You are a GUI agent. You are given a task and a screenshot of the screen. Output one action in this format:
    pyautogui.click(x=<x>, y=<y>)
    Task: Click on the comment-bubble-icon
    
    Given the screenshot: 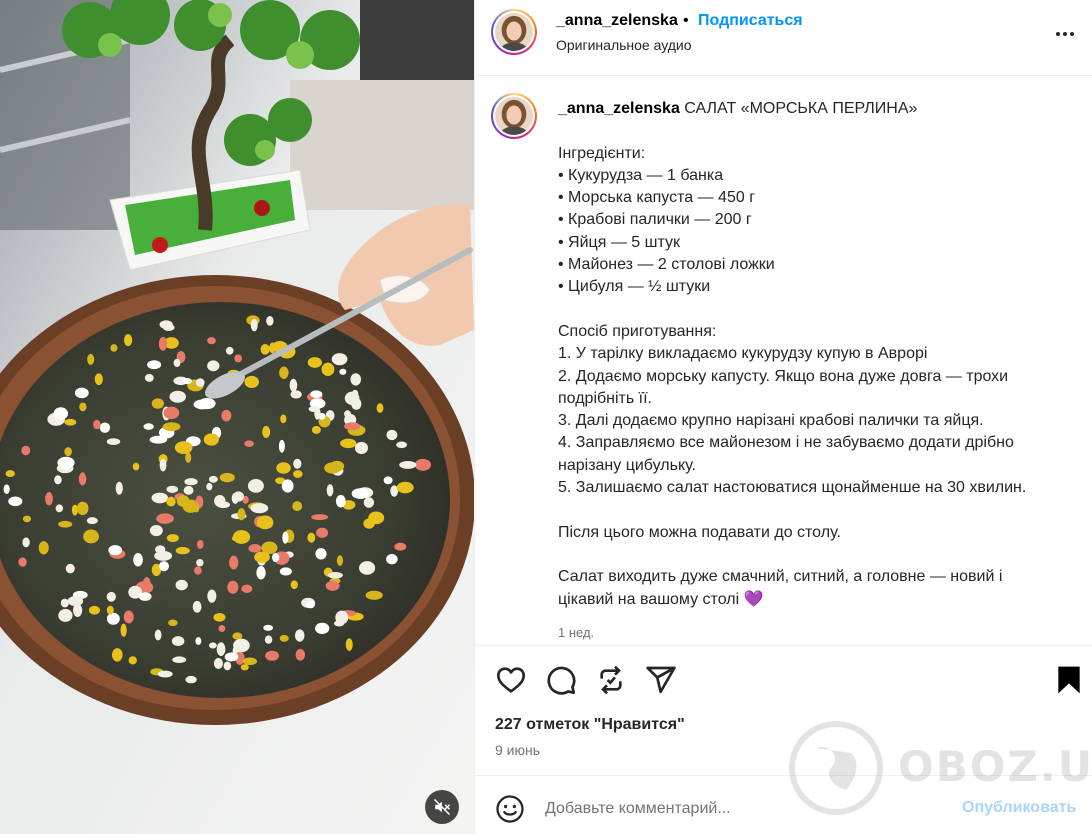 What is the action you would take?
    pyautogui.click(x=561, y=680)
    